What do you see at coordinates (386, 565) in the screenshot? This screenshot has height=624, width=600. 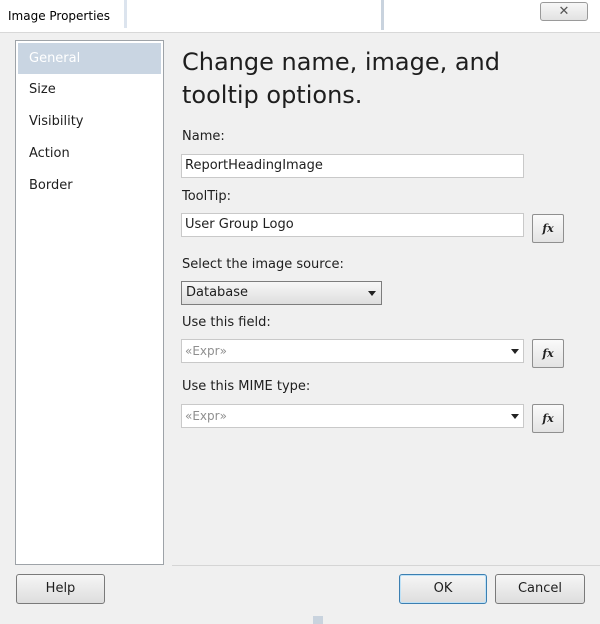 I see `footer-divider` at bounding box center [386, 565].